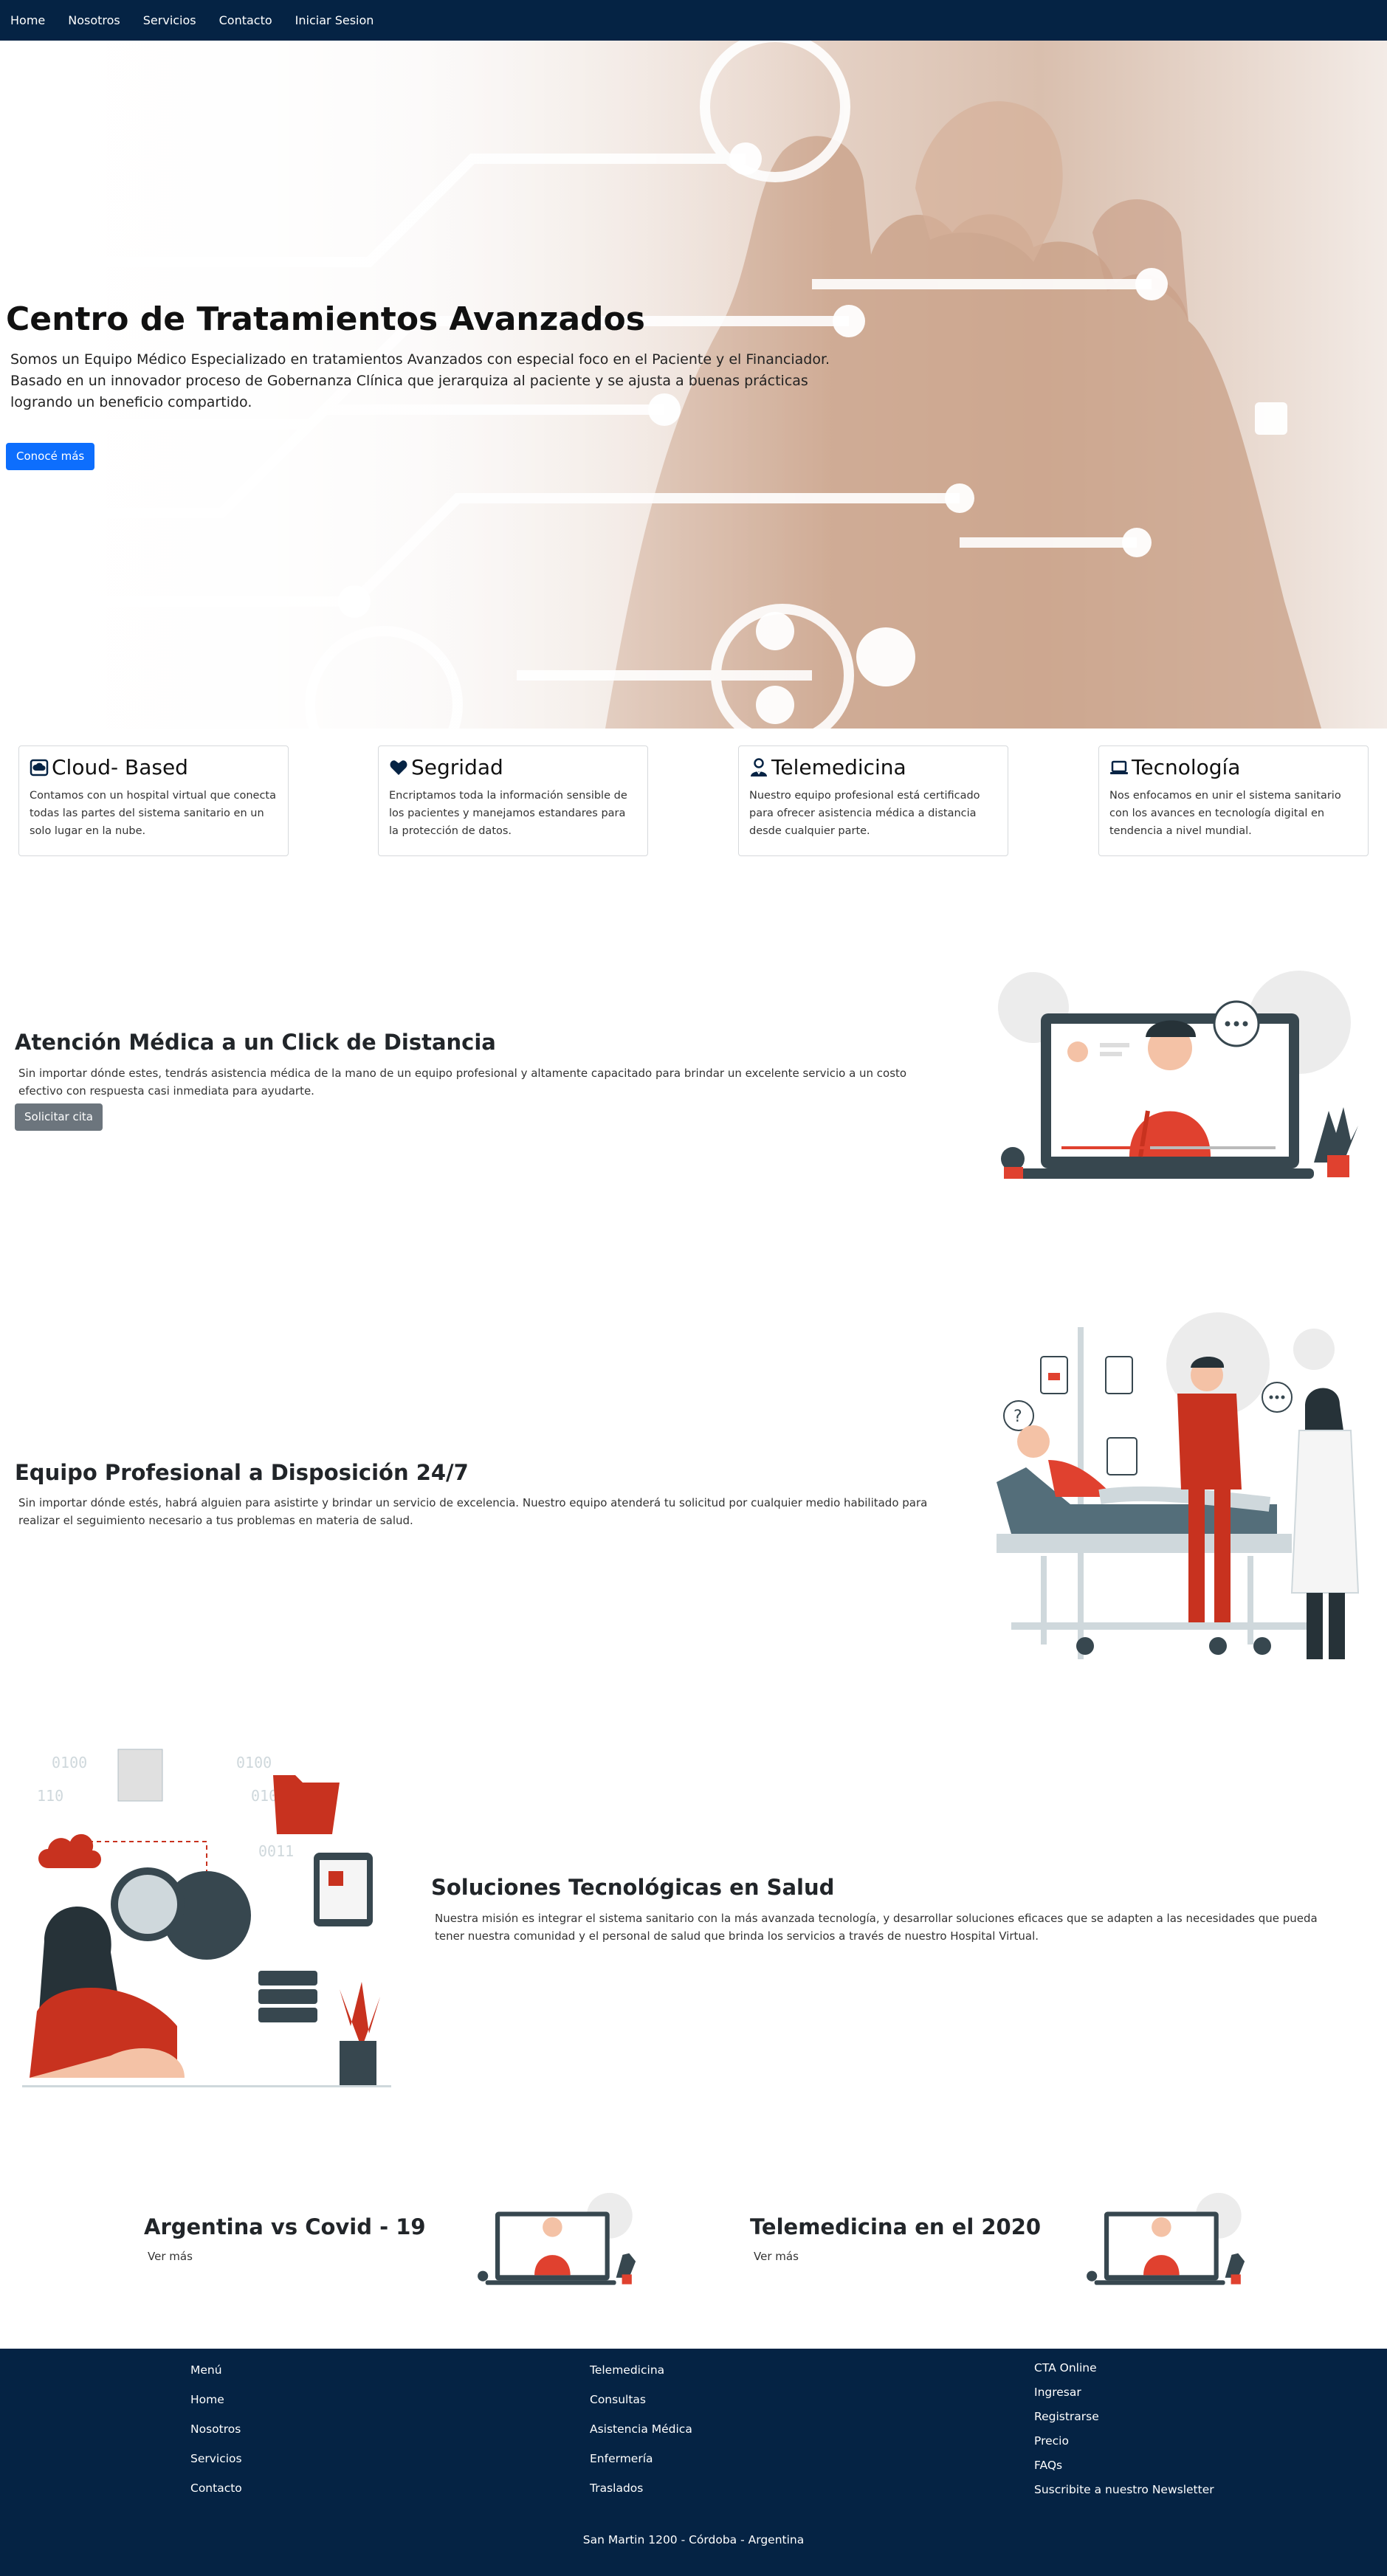 This screenshot has width=1387, height=2576. I want to click on footer-link-cta-online: CTA Online, so click(1124, 2367).